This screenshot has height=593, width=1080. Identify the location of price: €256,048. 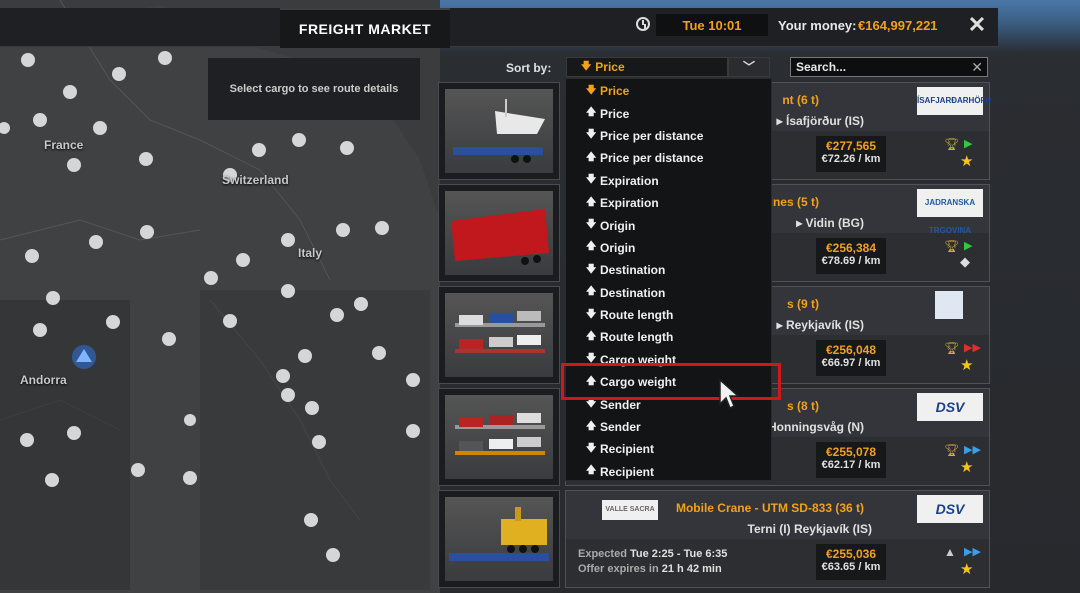
(851, 350).